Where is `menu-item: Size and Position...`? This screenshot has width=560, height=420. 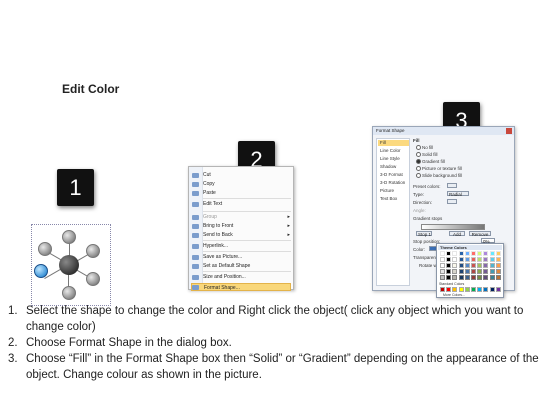 menu-item: Size and Position... is located at coordinates (247, 277).